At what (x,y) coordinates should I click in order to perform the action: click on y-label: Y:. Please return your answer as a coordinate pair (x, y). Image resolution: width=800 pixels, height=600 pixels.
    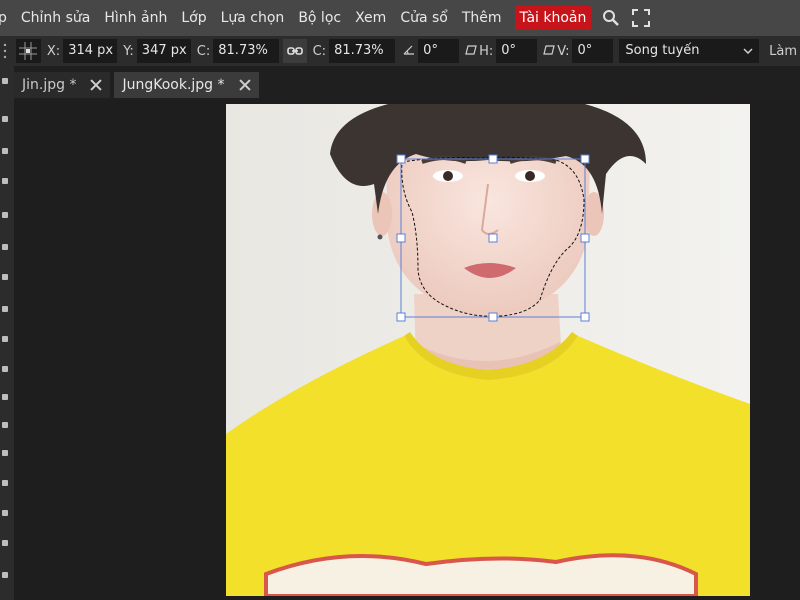
    Looking at the image, I should click on (128, 51).